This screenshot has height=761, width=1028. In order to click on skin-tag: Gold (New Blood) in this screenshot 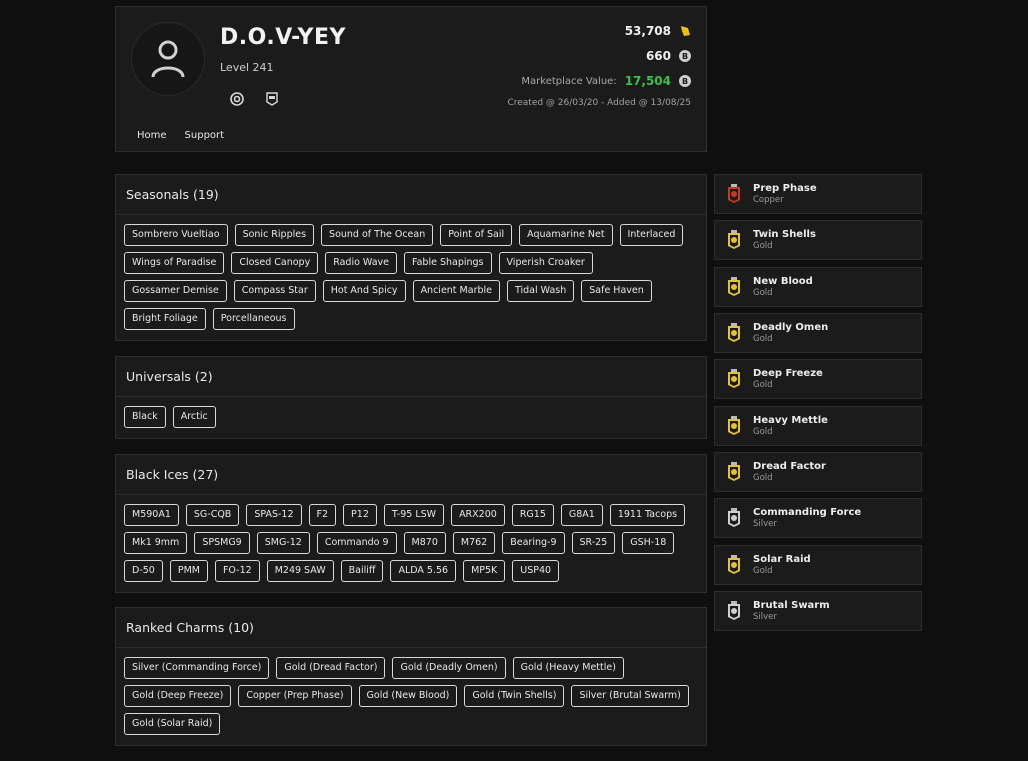, I will do `click(408, 696)`.